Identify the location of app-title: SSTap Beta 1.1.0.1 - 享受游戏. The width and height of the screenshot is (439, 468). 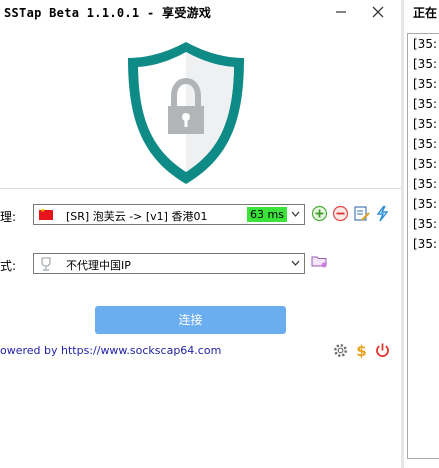
(108, 13).